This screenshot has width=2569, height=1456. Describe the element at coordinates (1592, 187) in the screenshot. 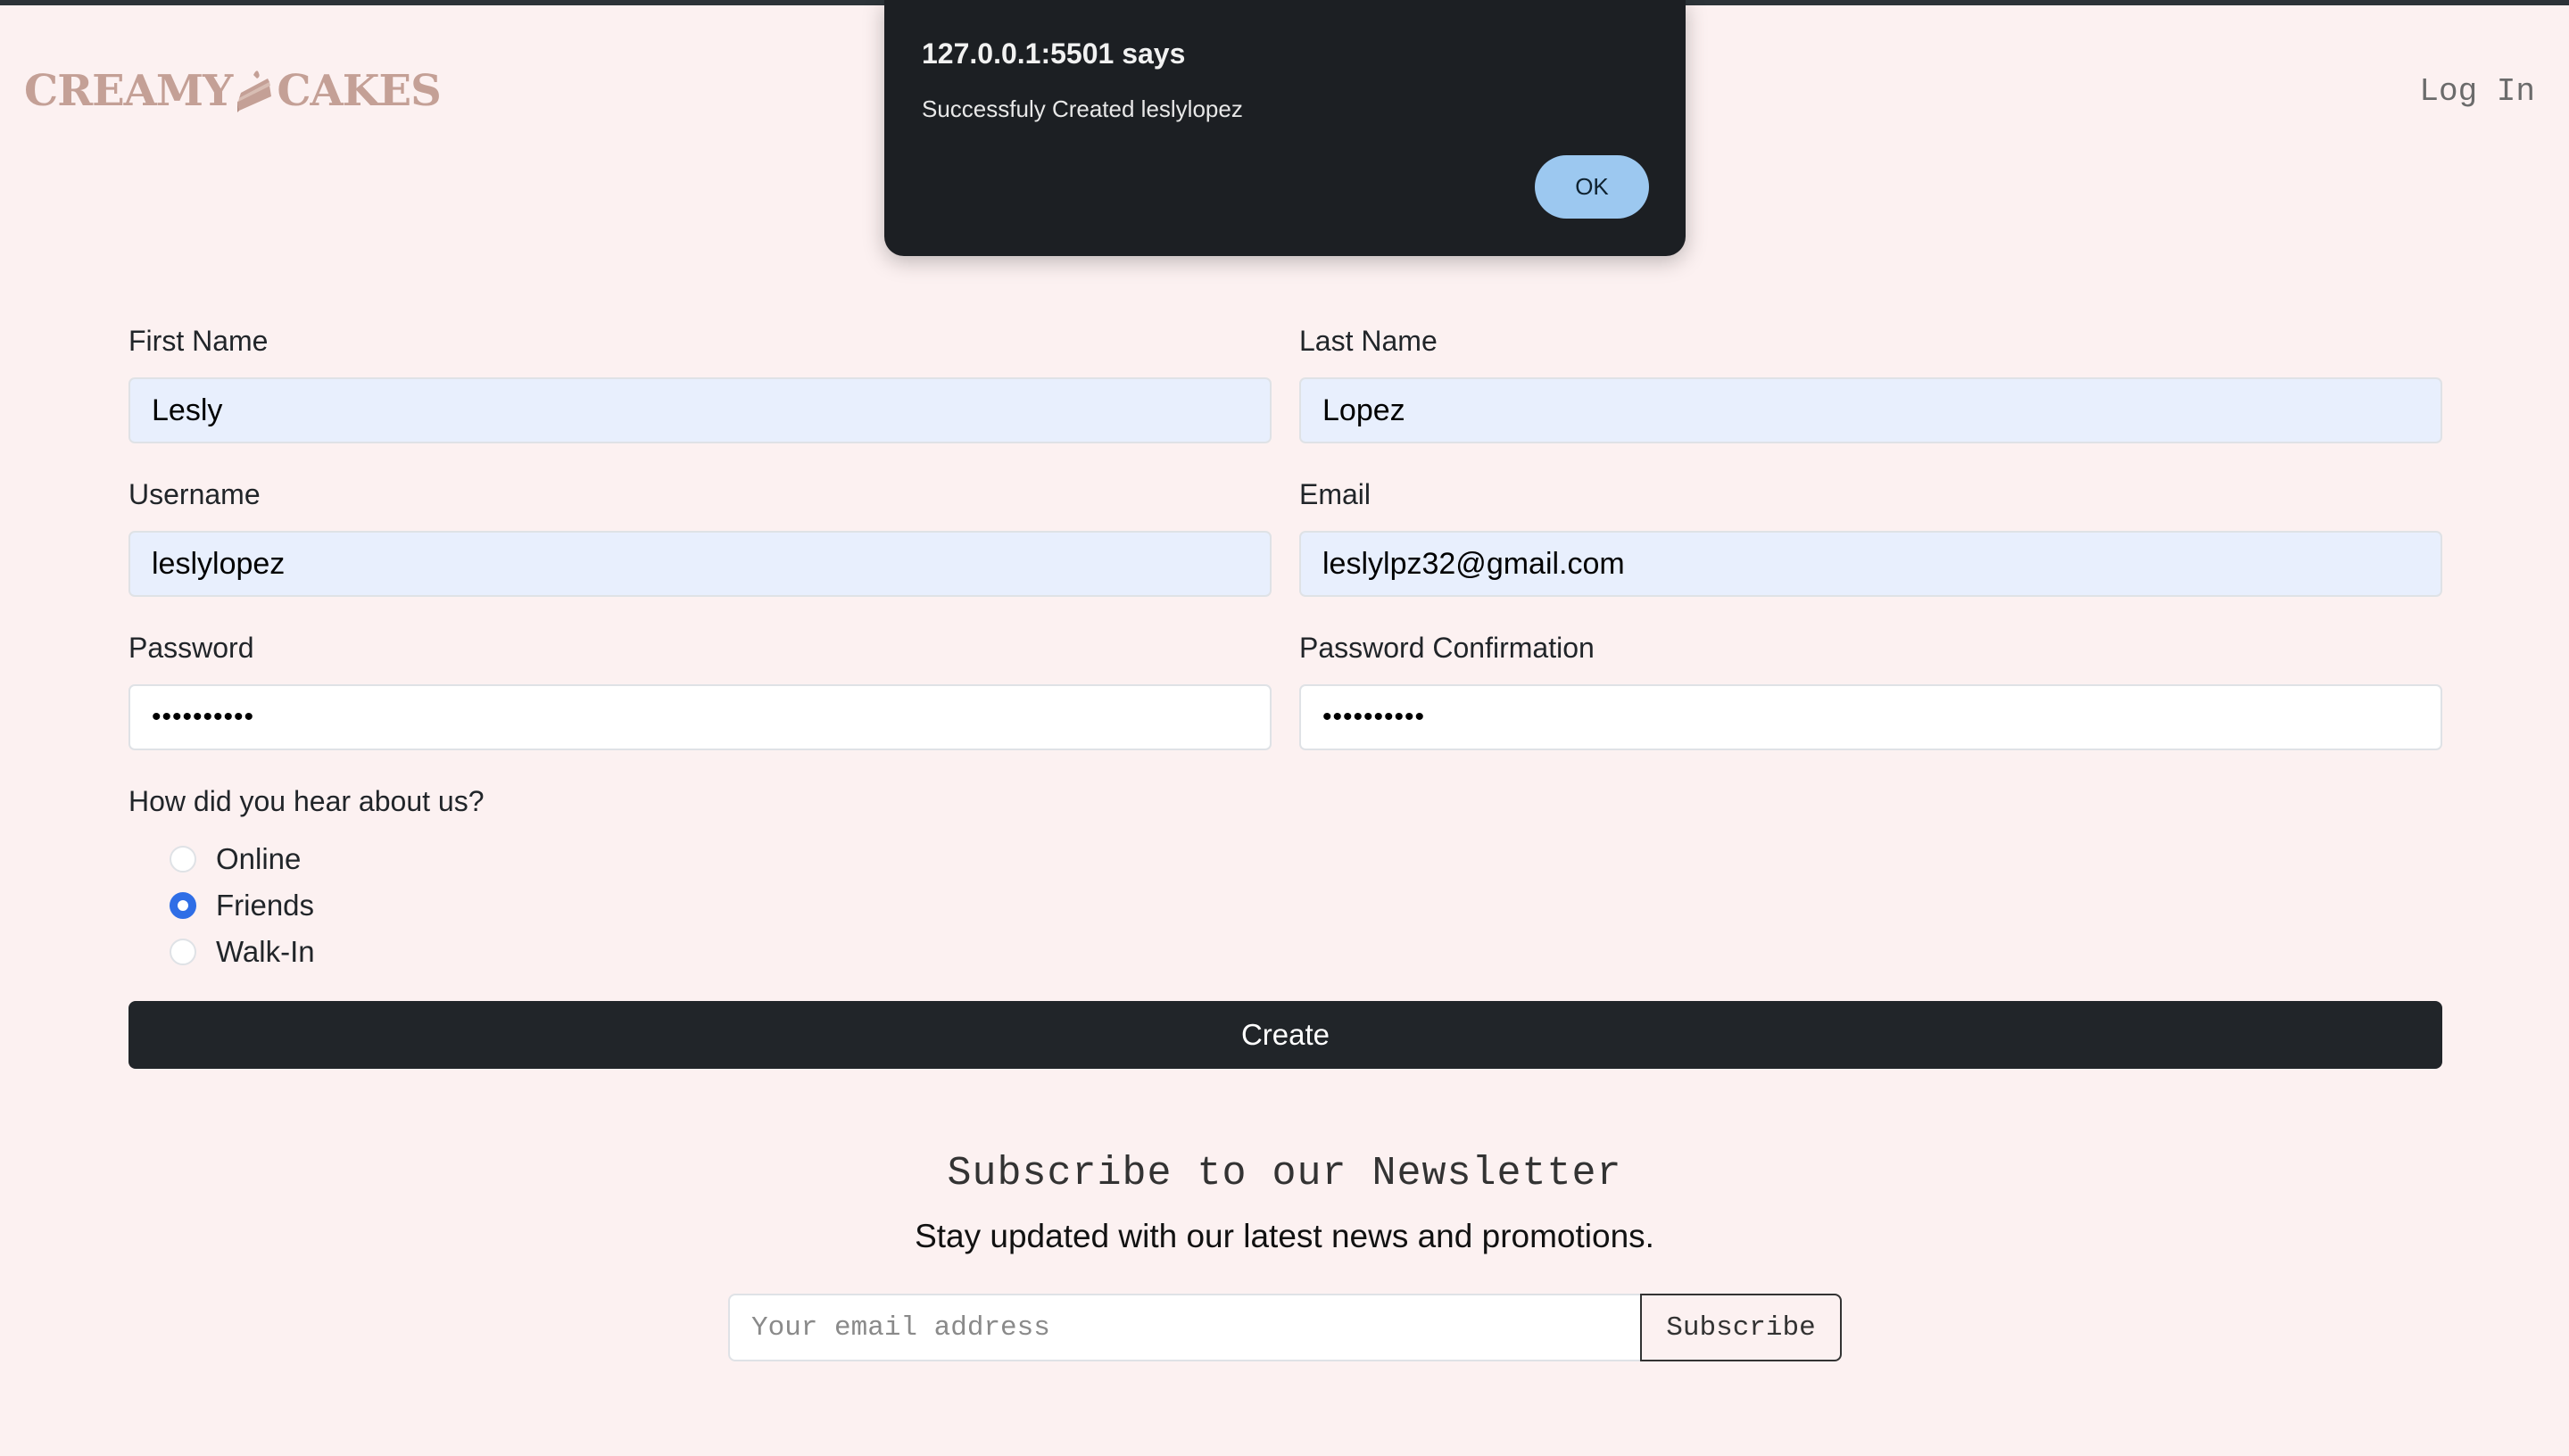

I see `alert-ok-button: OK` at that location.